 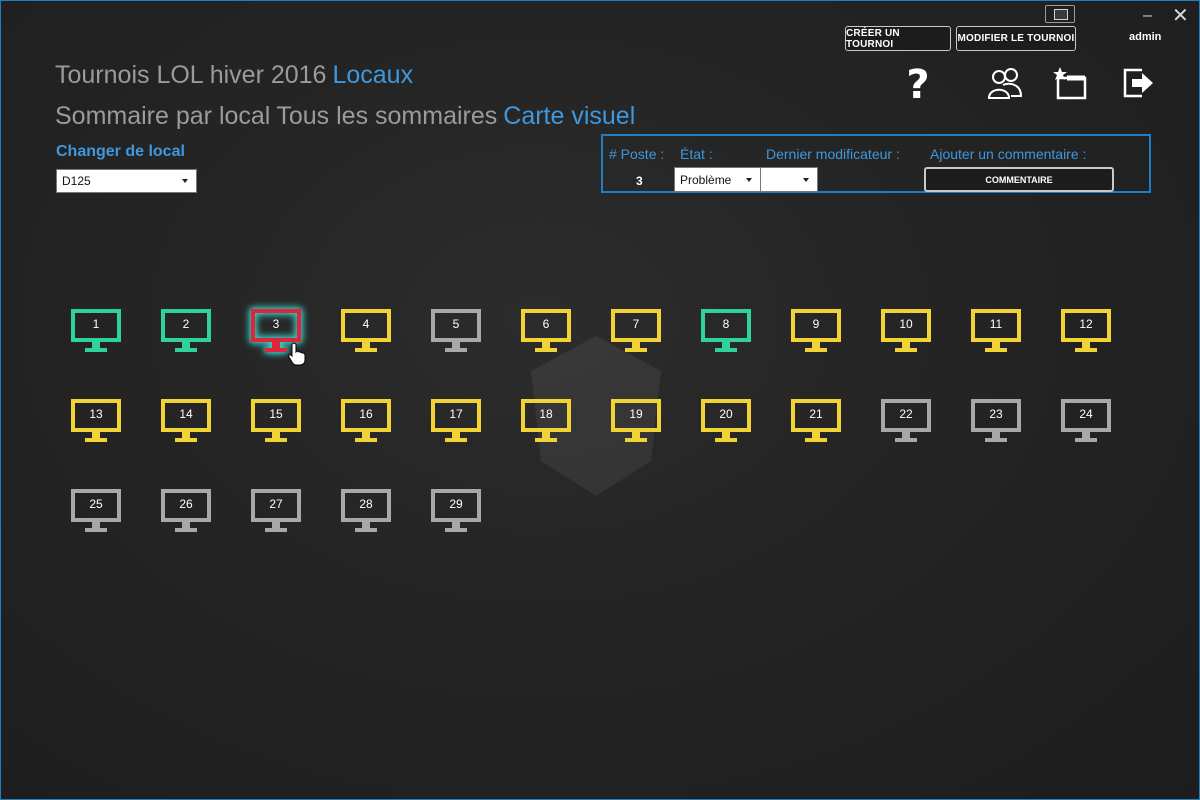 I want to click on commentaire-label: Ajouter un commentaire :, so click(x=1008, y=154).